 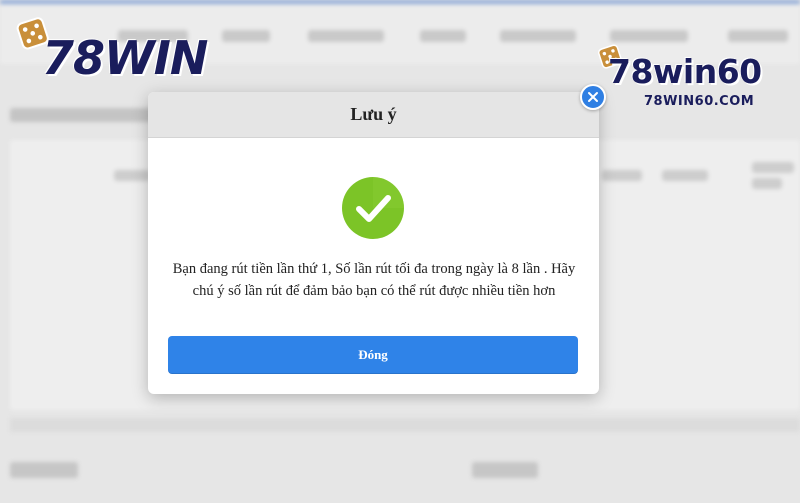 What do you see at coordinates (125, 58) in the screenshot?
I see `brand-name-left: 78WIN` at bounding box center [125, 58].